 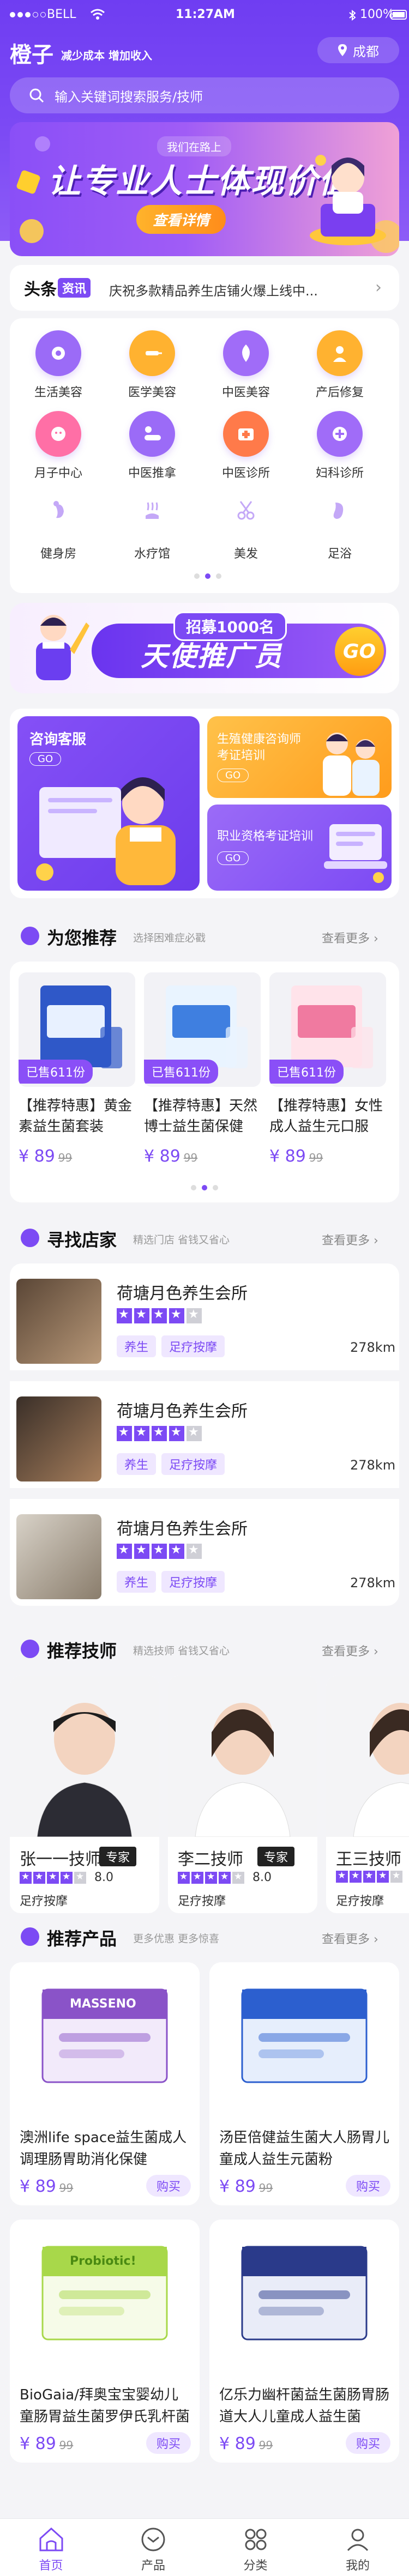 What do you see at coordinates (152, 434) in the screenshot?
I see `massage-icon` at bounding box center [152, 434].